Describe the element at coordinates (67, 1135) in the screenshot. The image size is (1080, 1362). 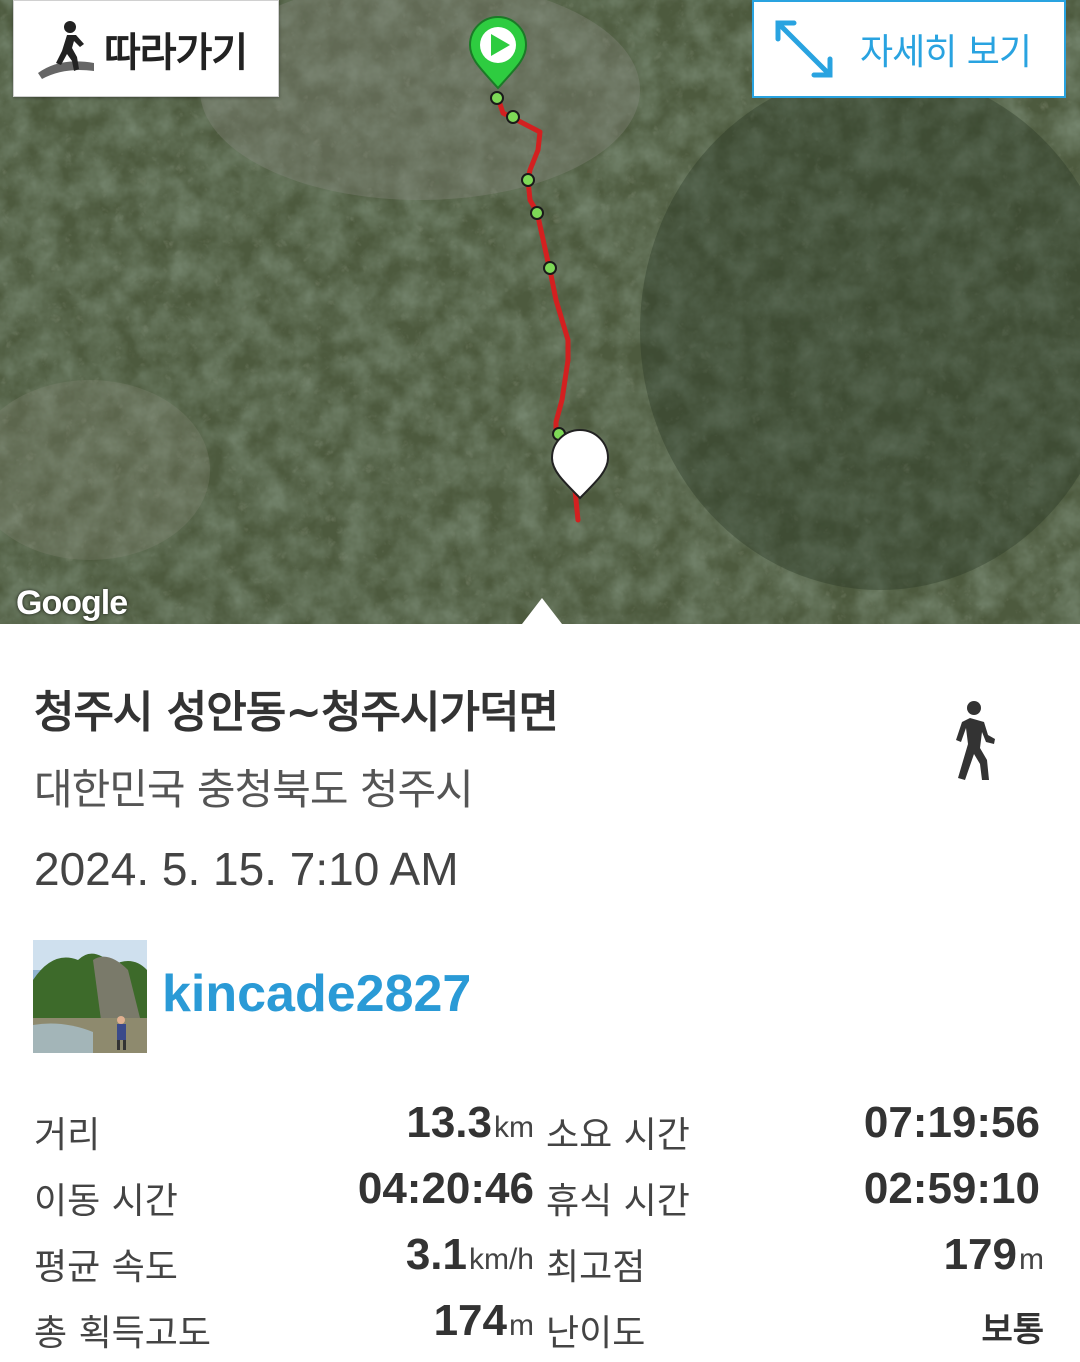
I see `stat-distance-label: 거리` at that location.